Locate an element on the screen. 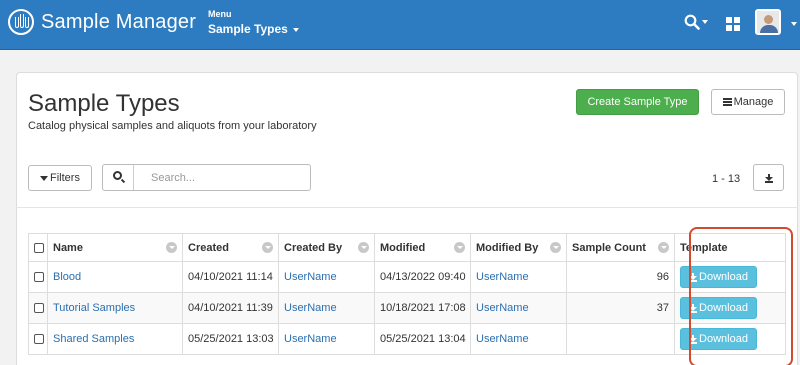 Image resolution: width=800 pixels, height=365 pixels. sample-count-cell is located at coordinates (620, 339).